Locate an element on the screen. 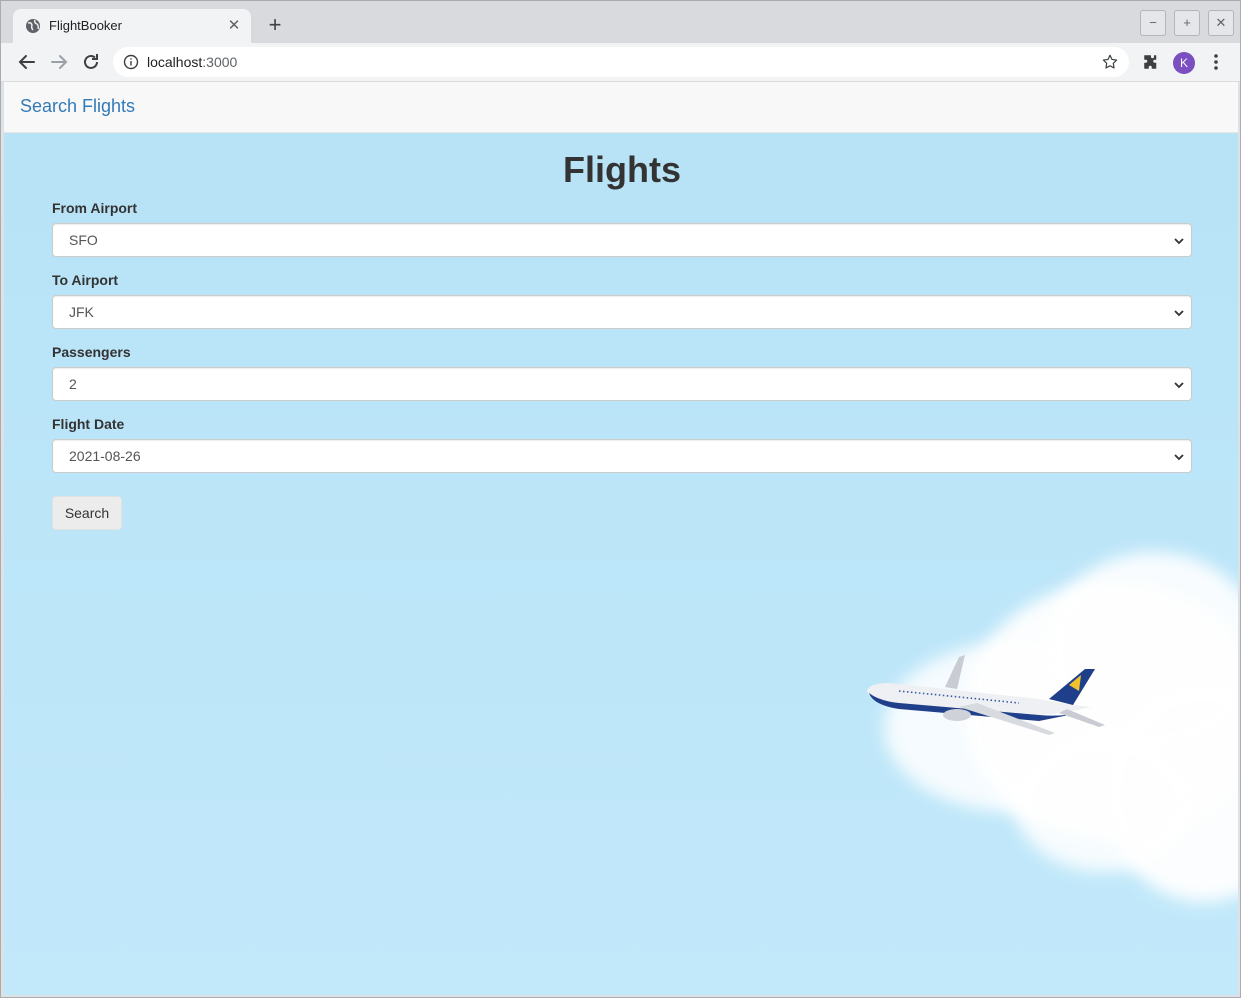 The image size is (1241, 998). arrow-left-icon is located at coordinates (27, 62).